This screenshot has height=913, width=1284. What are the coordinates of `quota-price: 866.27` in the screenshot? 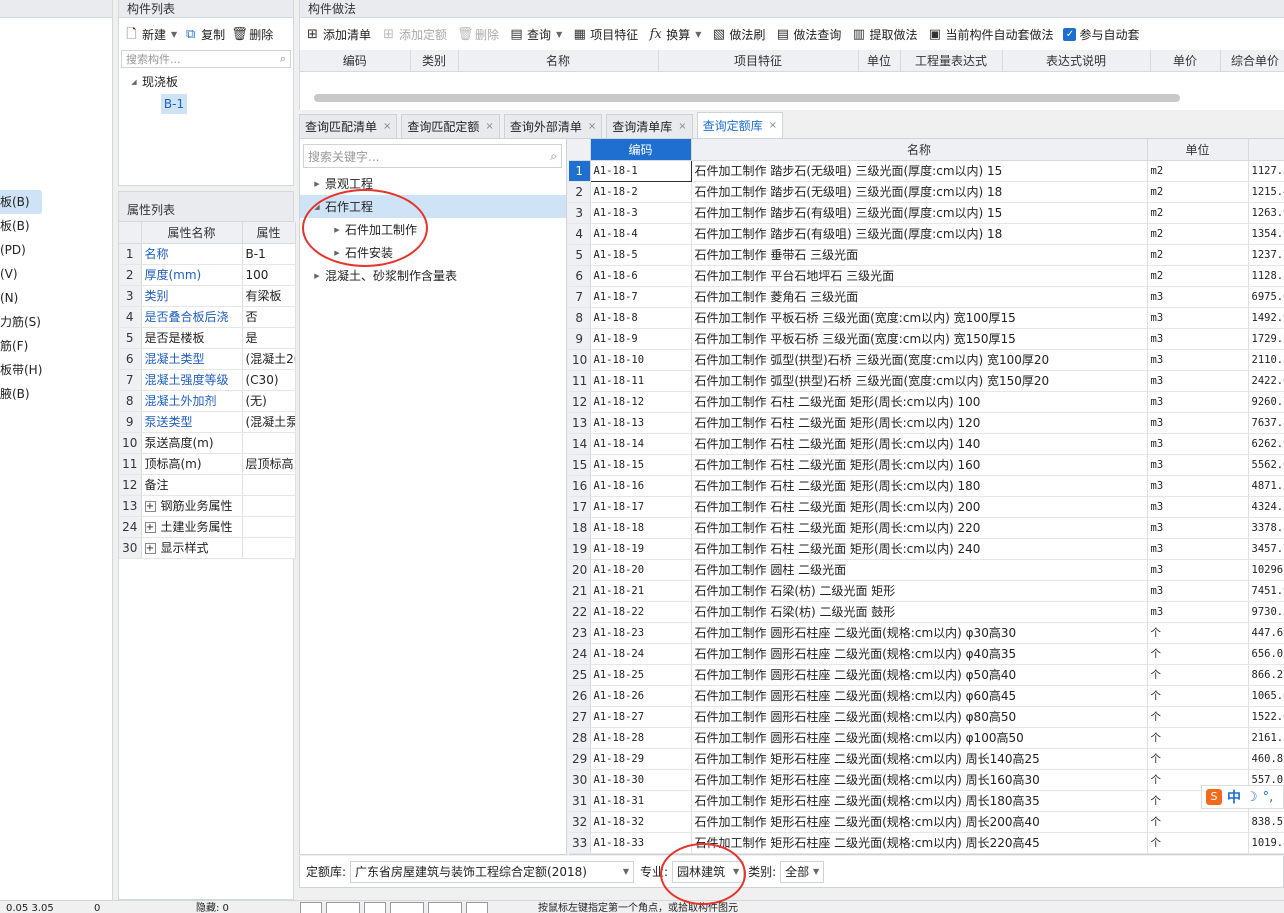 It's located at (1266, 675).